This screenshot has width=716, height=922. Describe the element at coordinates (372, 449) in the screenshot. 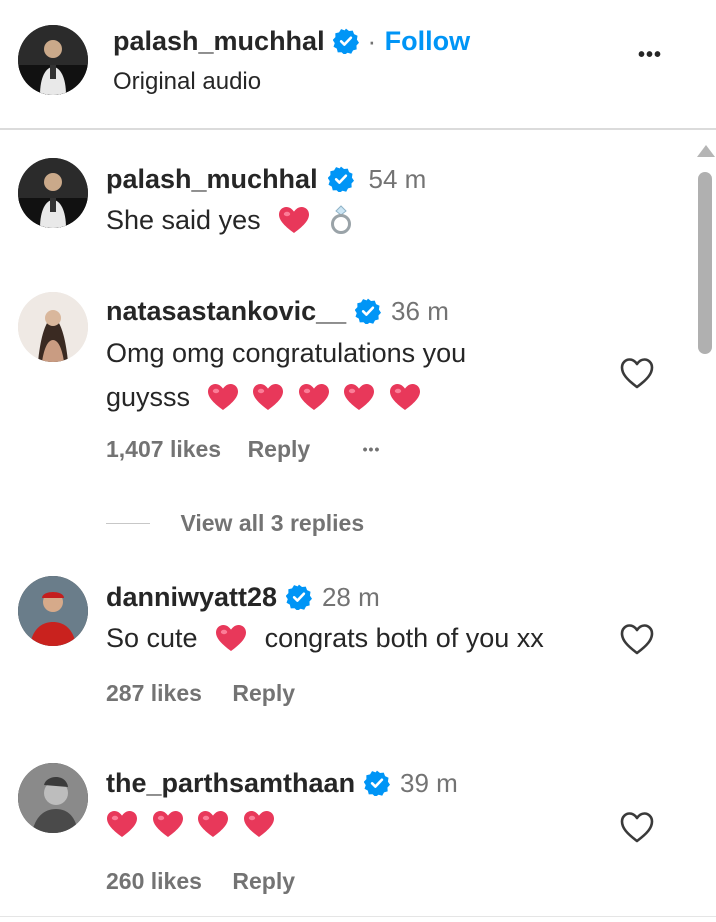

I see `comment-more-icon: •••` at that location.